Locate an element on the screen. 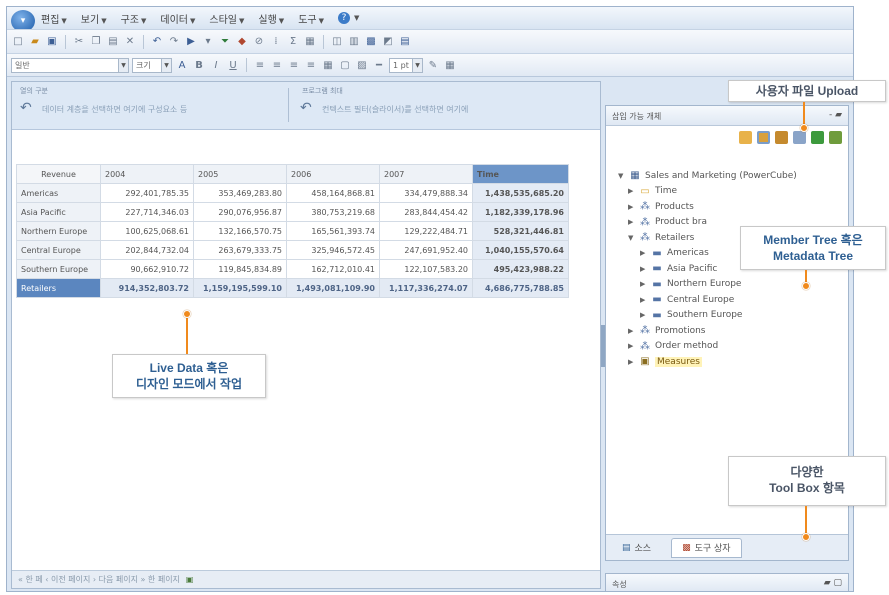 The image size is (889, 595). row-header: Central Europe is located at coordinates (58, 250).